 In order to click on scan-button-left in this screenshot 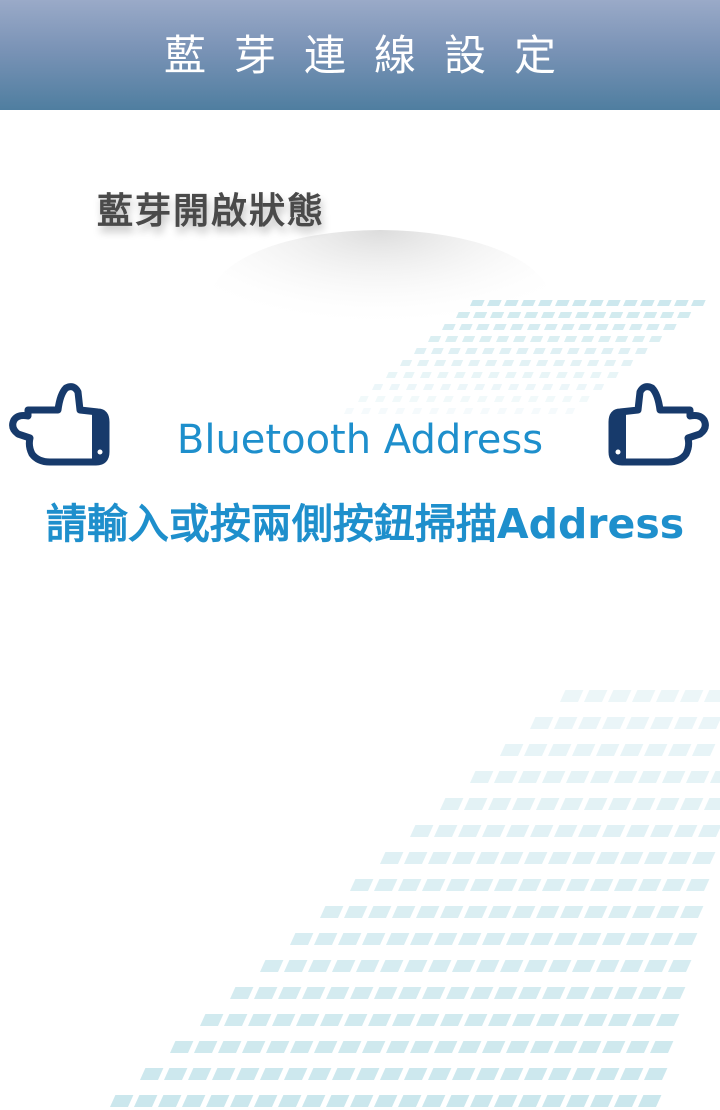, I will do `click(60, 428)`.